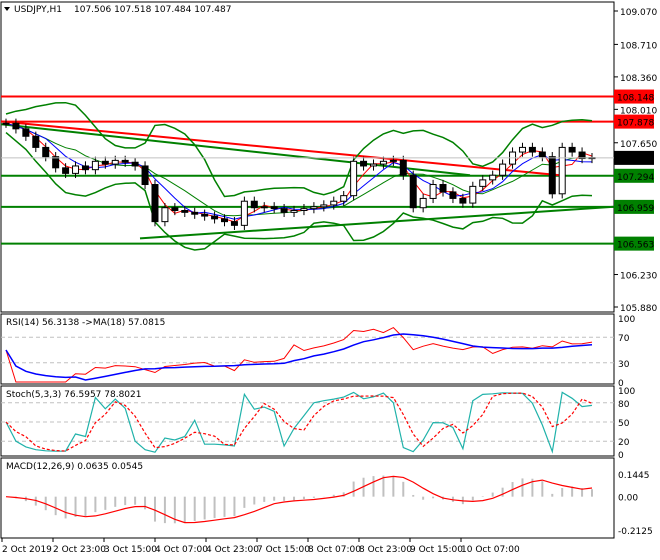  I want to click on level-label: 106.563, so click(635, 246).